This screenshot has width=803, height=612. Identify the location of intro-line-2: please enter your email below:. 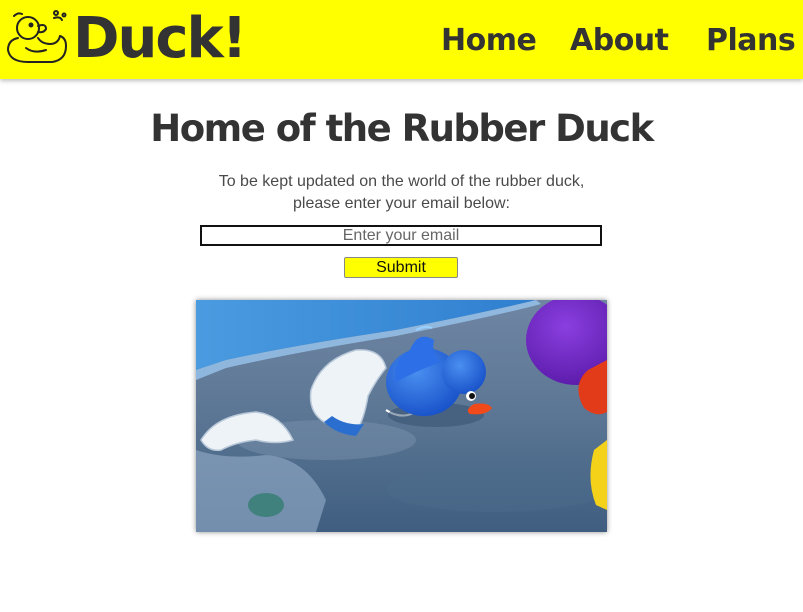
(401, 203).